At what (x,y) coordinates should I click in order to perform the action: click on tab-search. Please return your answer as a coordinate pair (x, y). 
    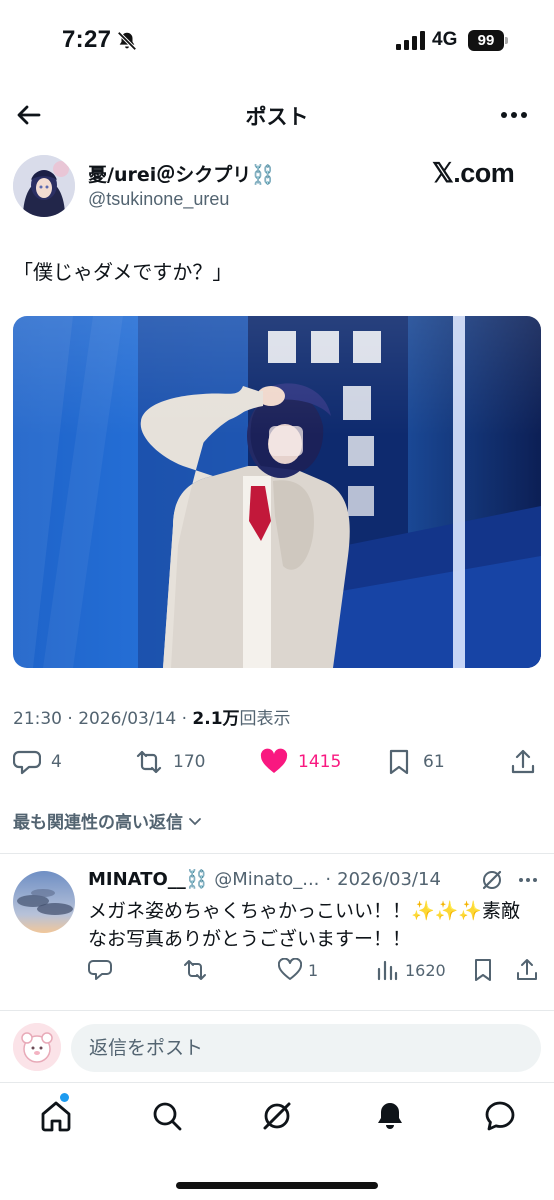
    Looking at the image, I should click on (167, 1116).